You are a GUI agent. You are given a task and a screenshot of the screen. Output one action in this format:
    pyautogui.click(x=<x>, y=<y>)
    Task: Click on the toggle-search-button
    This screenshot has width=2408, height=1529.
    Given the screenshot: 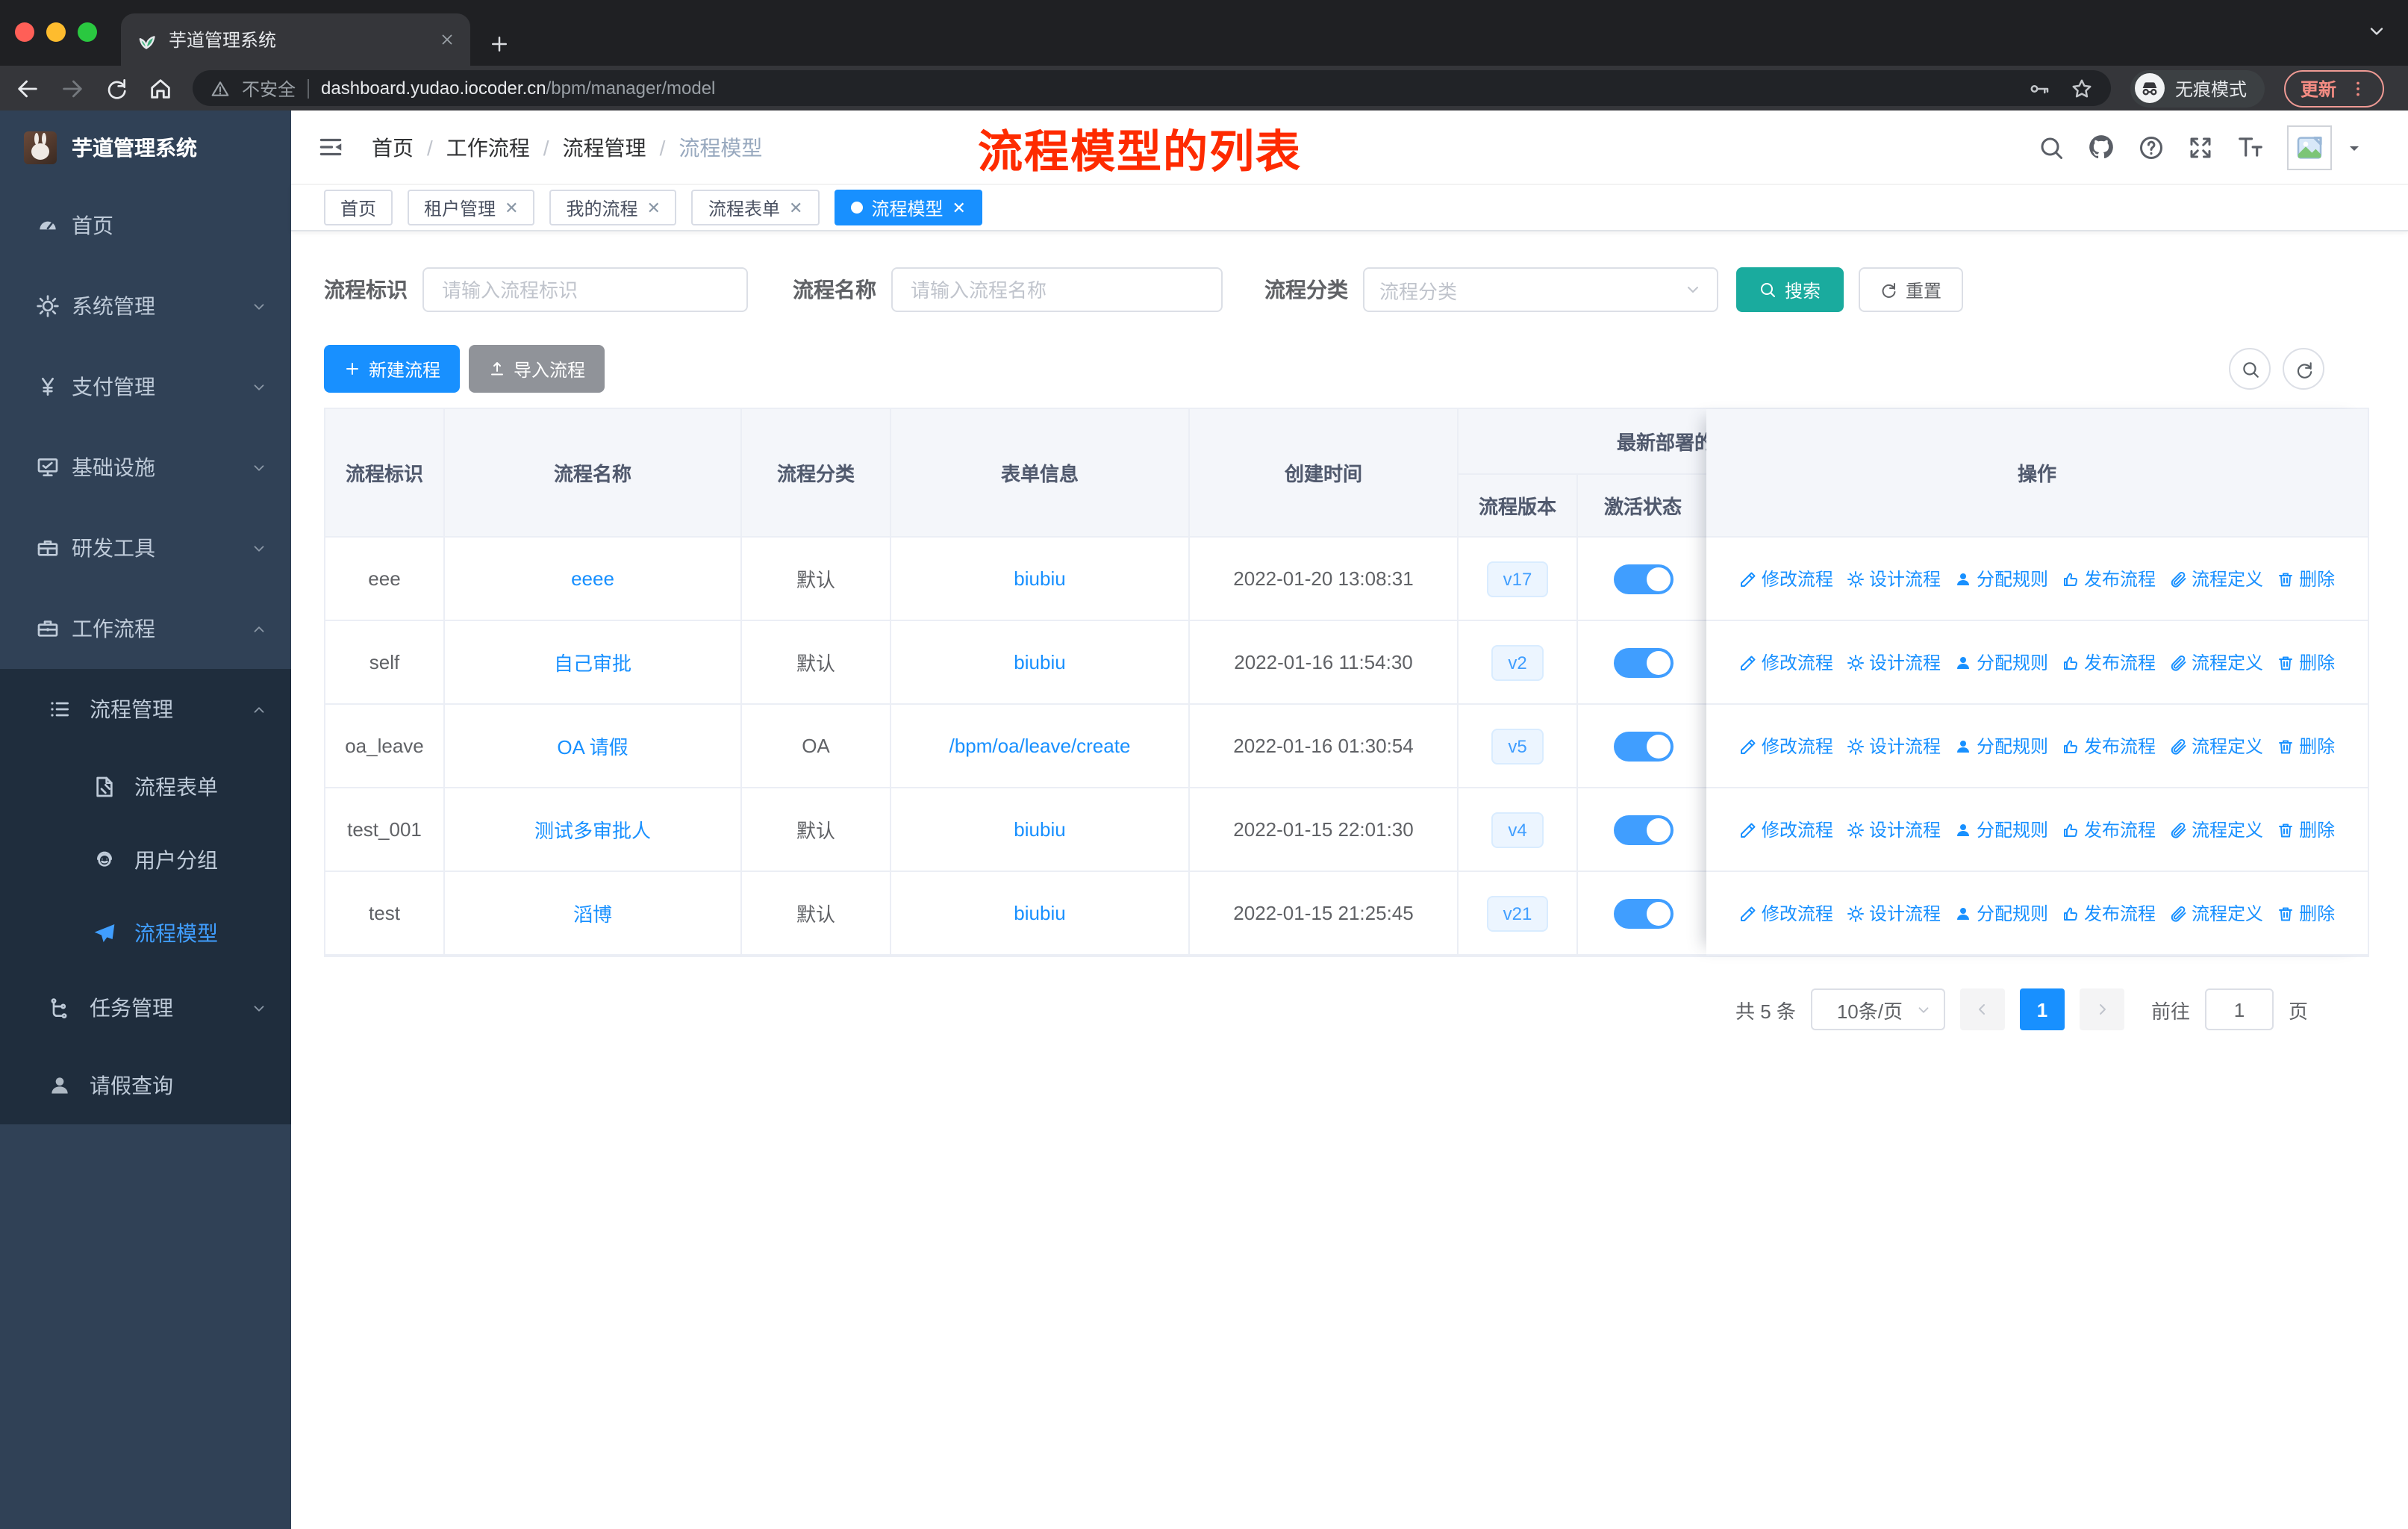 What is the action you would take?
    pyautogui.click(x=2250, y=369)
    